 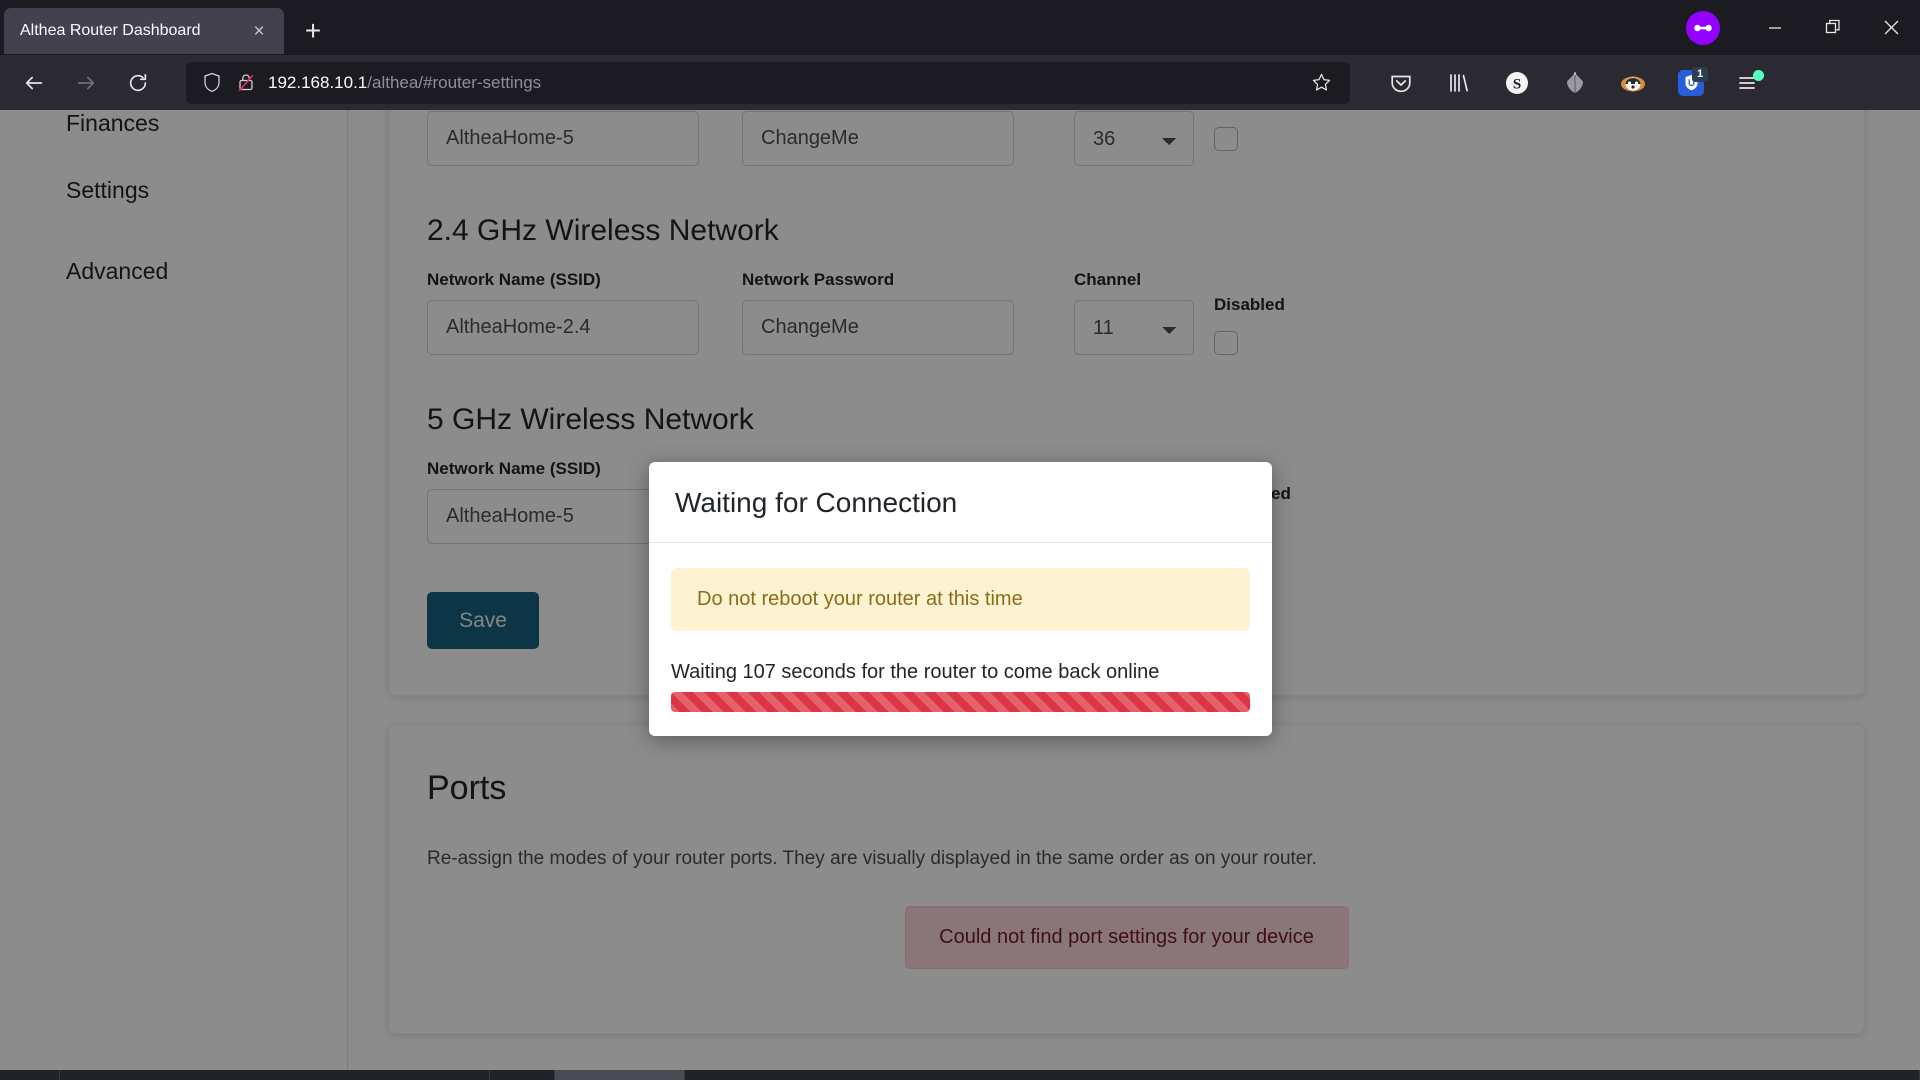 I want to click on app-menu-icon, so click(x=1749, y=83).